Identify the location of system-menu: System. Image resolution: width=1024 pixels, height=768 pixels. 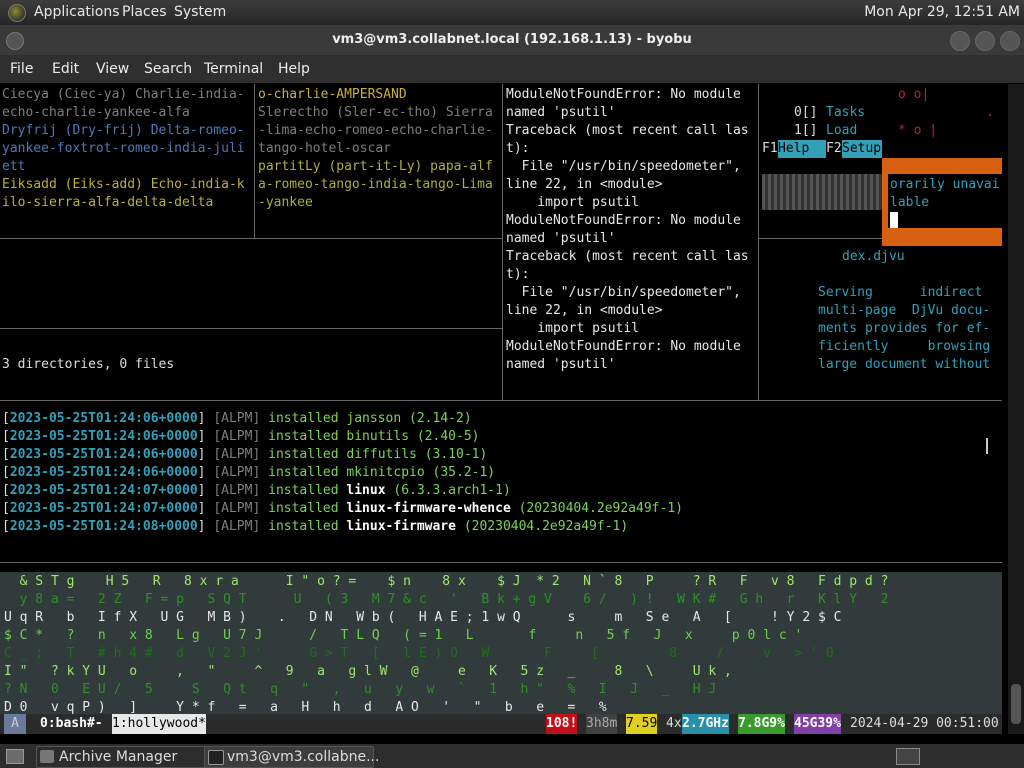
(200, 12).